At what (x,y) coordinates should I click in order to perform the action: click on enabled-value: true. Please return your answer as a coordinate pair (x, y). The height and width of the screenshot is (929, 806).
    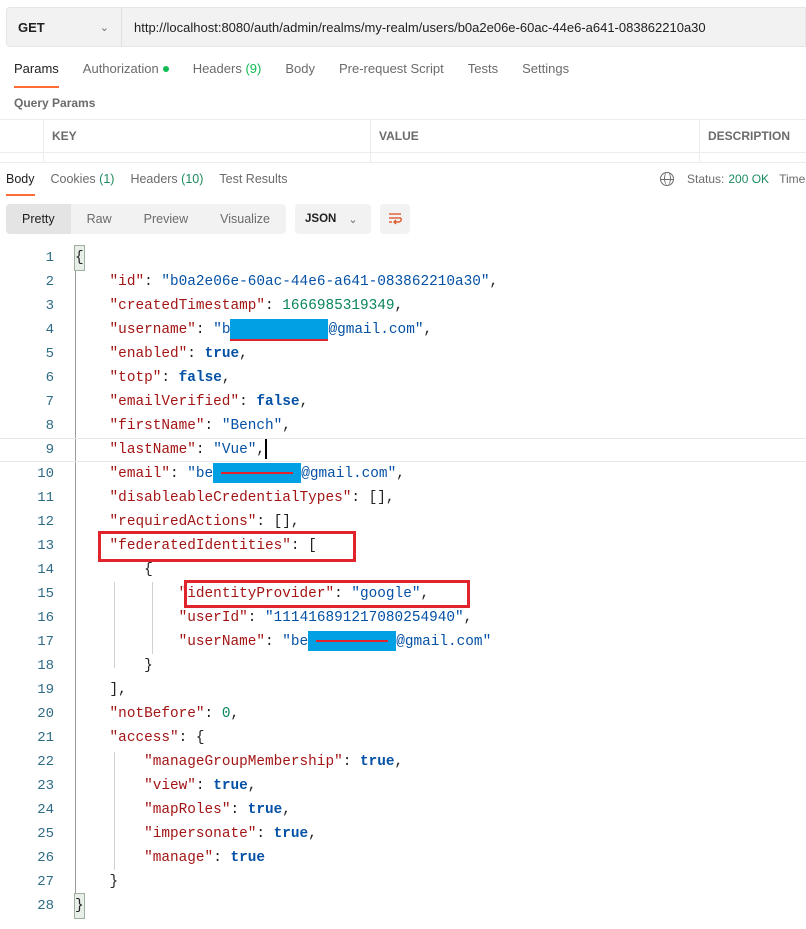
    Looking at the image, I should click on (222, 354).